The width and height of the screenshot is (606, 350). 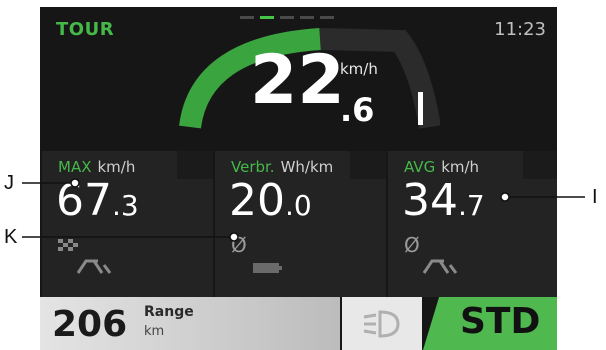 What do you see at coordinates (11, 237) in the screenshot?
I see `callout-k: K` at bounding box center [11, 237].